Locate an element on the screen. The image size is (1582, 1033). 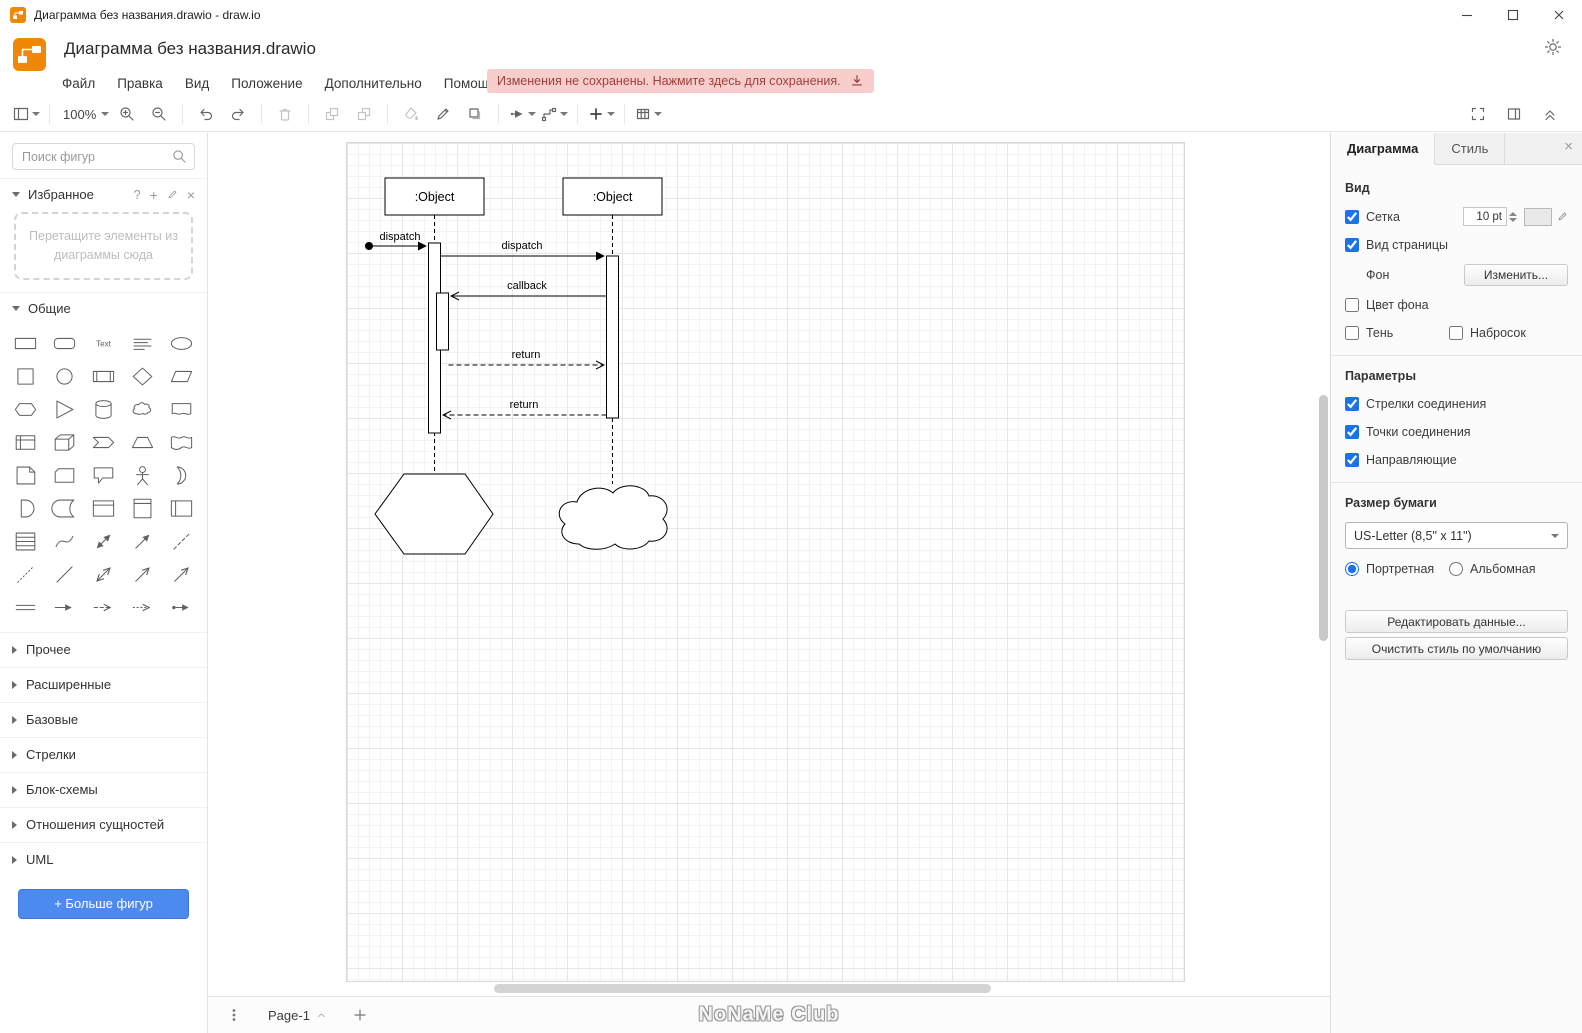
shape-arrow-connector is located at coordinates (64, 607).